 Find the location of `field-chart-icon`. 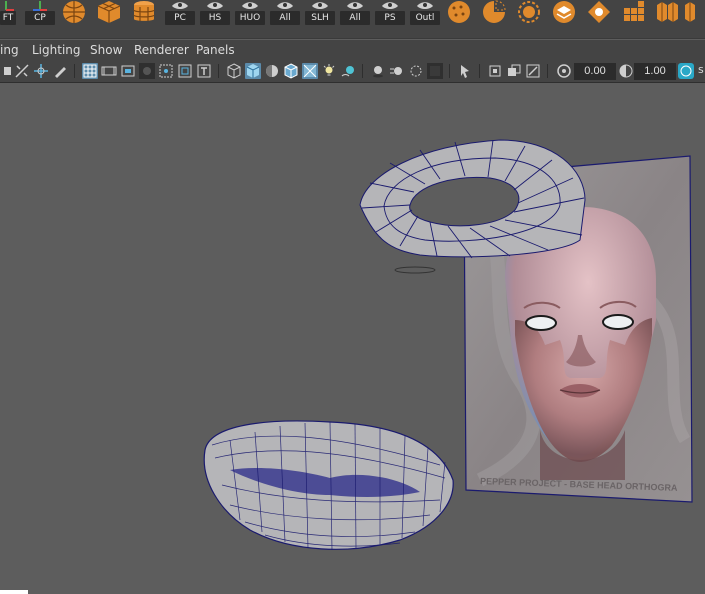

field-chart-icon is located at coordinates (166, 71).